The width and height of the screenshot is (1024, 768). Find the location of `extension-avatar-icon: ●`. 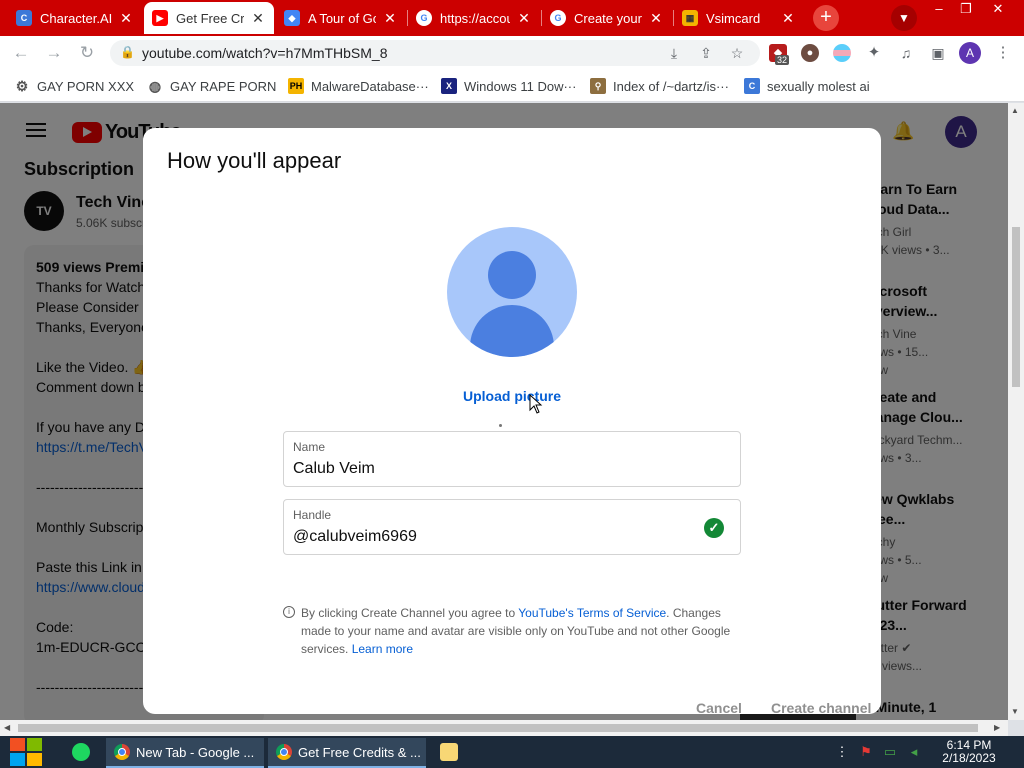

extension-avatar-icon: ● is located at coordinates (810, 53).